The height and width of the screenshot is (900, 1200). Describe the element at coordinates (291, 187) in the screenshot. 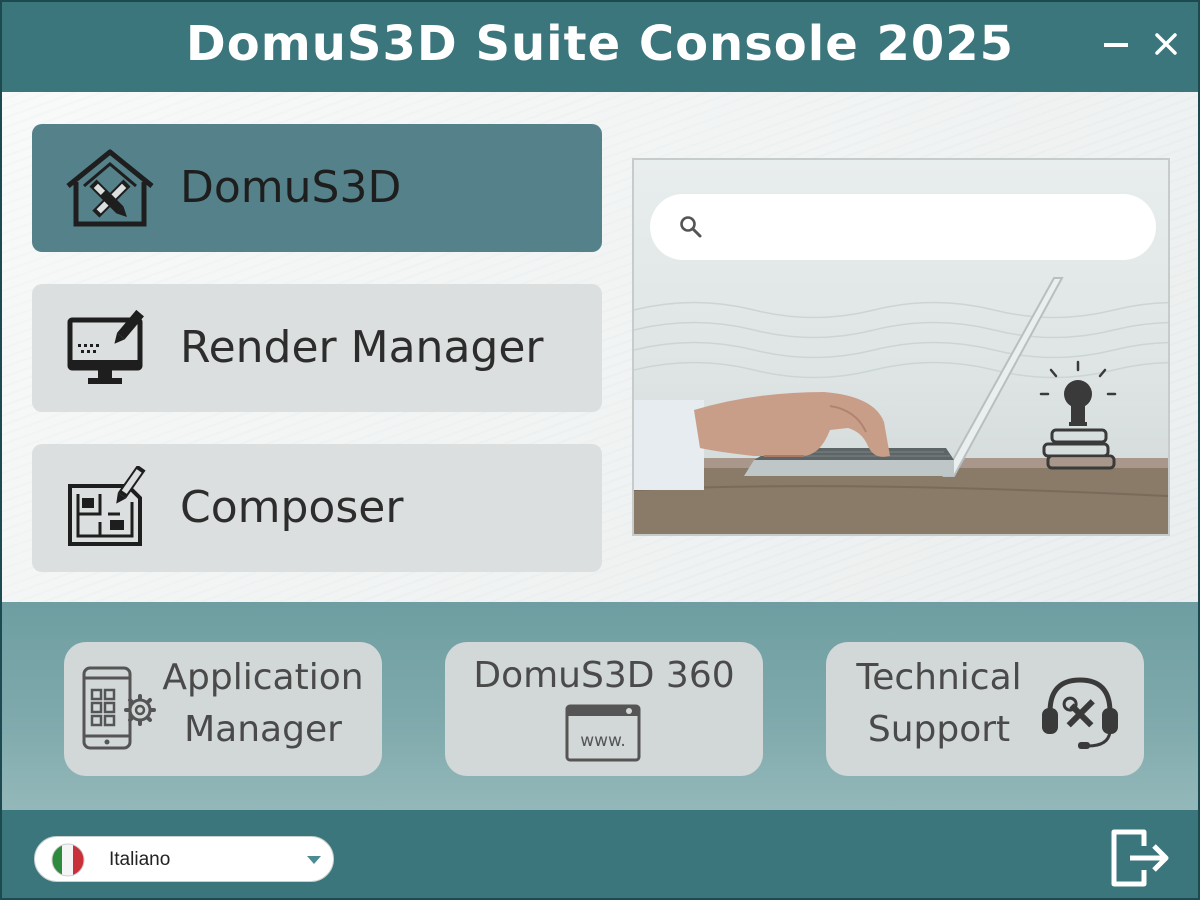

I see `nav-label: DomuS3D` at that location.